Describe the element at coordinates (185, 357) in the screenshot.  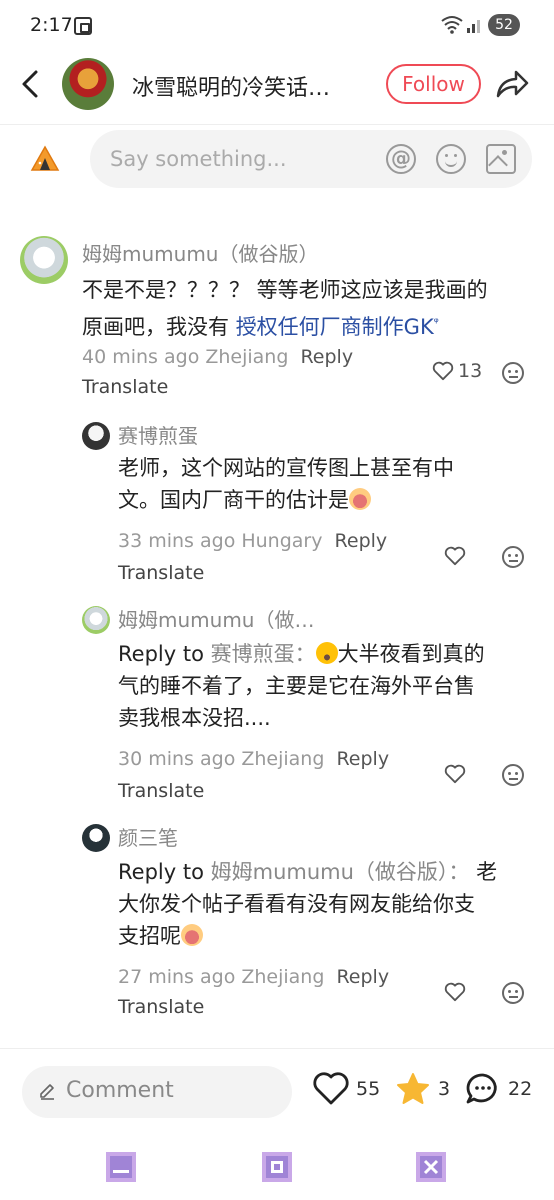
I see `time-location: 40 mins ago Zhejiang` at that location.